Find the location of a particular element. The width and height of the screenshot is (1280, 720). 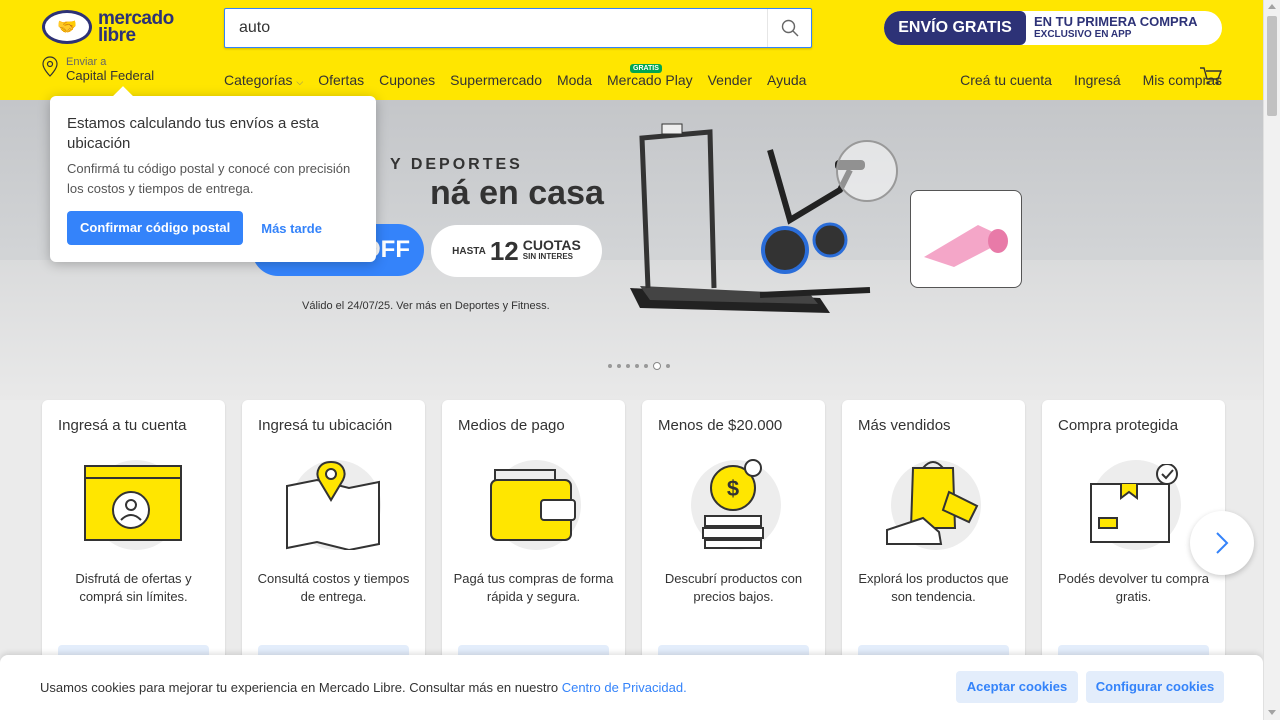

location-value: Capital Federal is located at coordinates (110, 75).